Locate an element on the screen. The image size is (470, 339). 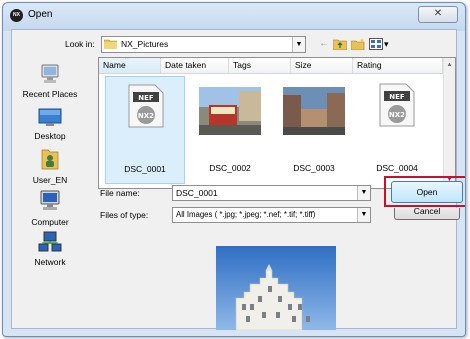
place-label: Recent Places is located at coordinates (50, 94).